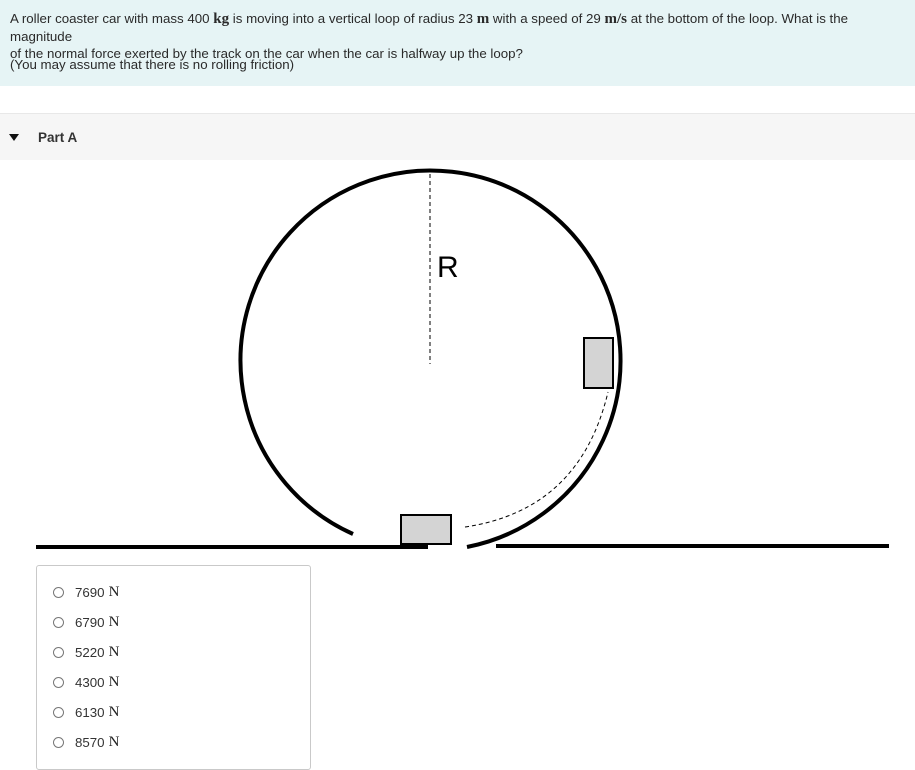  What do you see at coordinates (90, 592) in the screenshot?
I see `choice-value: 7690` at bounding box center [90, 592].